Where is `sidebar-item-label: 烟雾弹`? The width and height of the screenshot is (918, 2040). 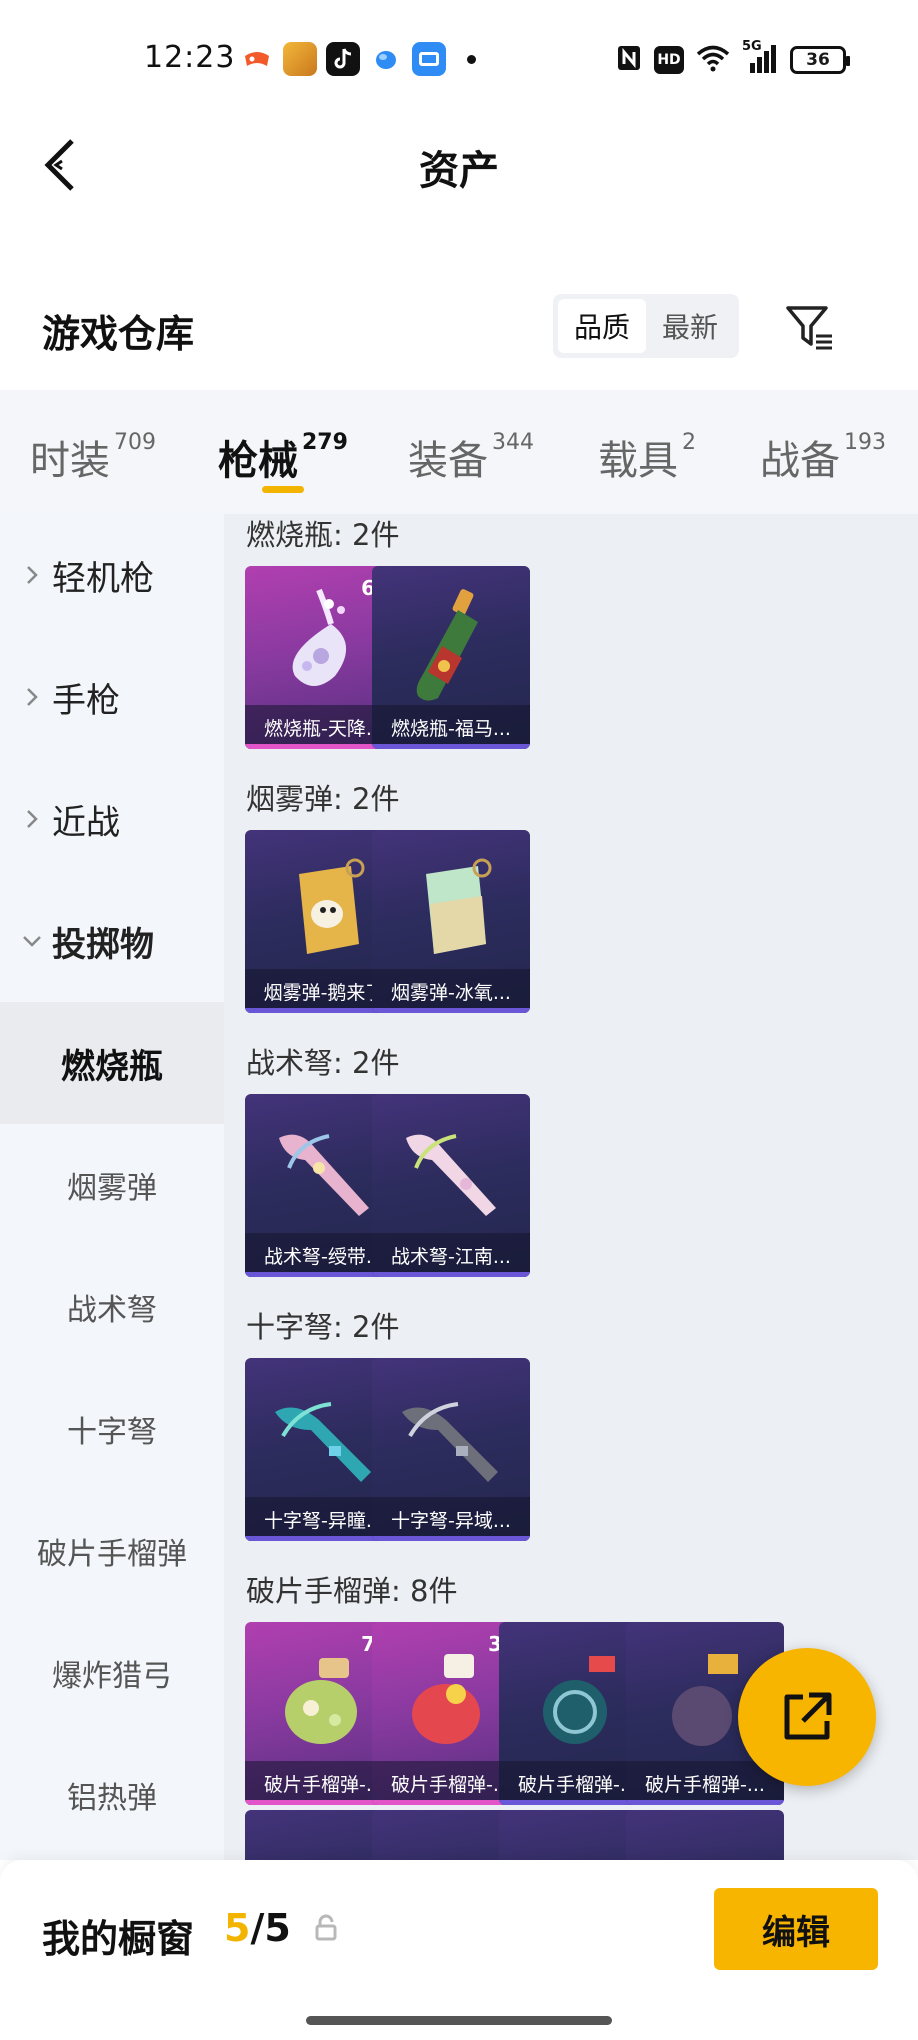
sidebar-item-label: 烟雾弹 is located at coordinates (112, 1188).